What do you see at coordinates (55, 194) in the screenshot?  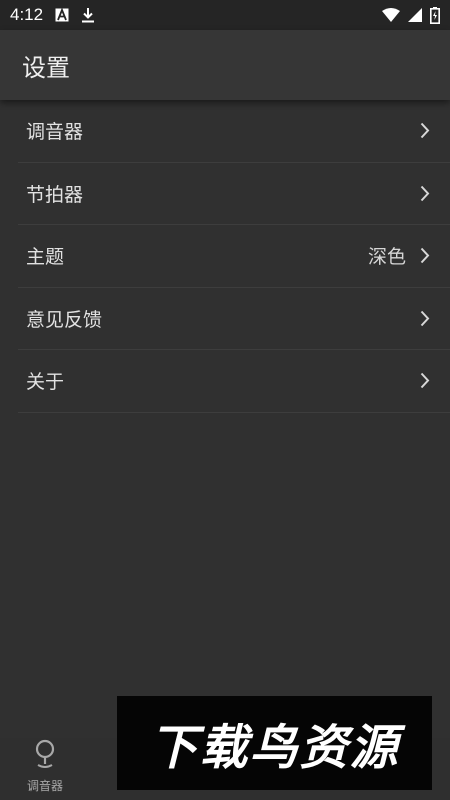 I see `settings-item-label: 节拍器` at bounding box center [55, 194].